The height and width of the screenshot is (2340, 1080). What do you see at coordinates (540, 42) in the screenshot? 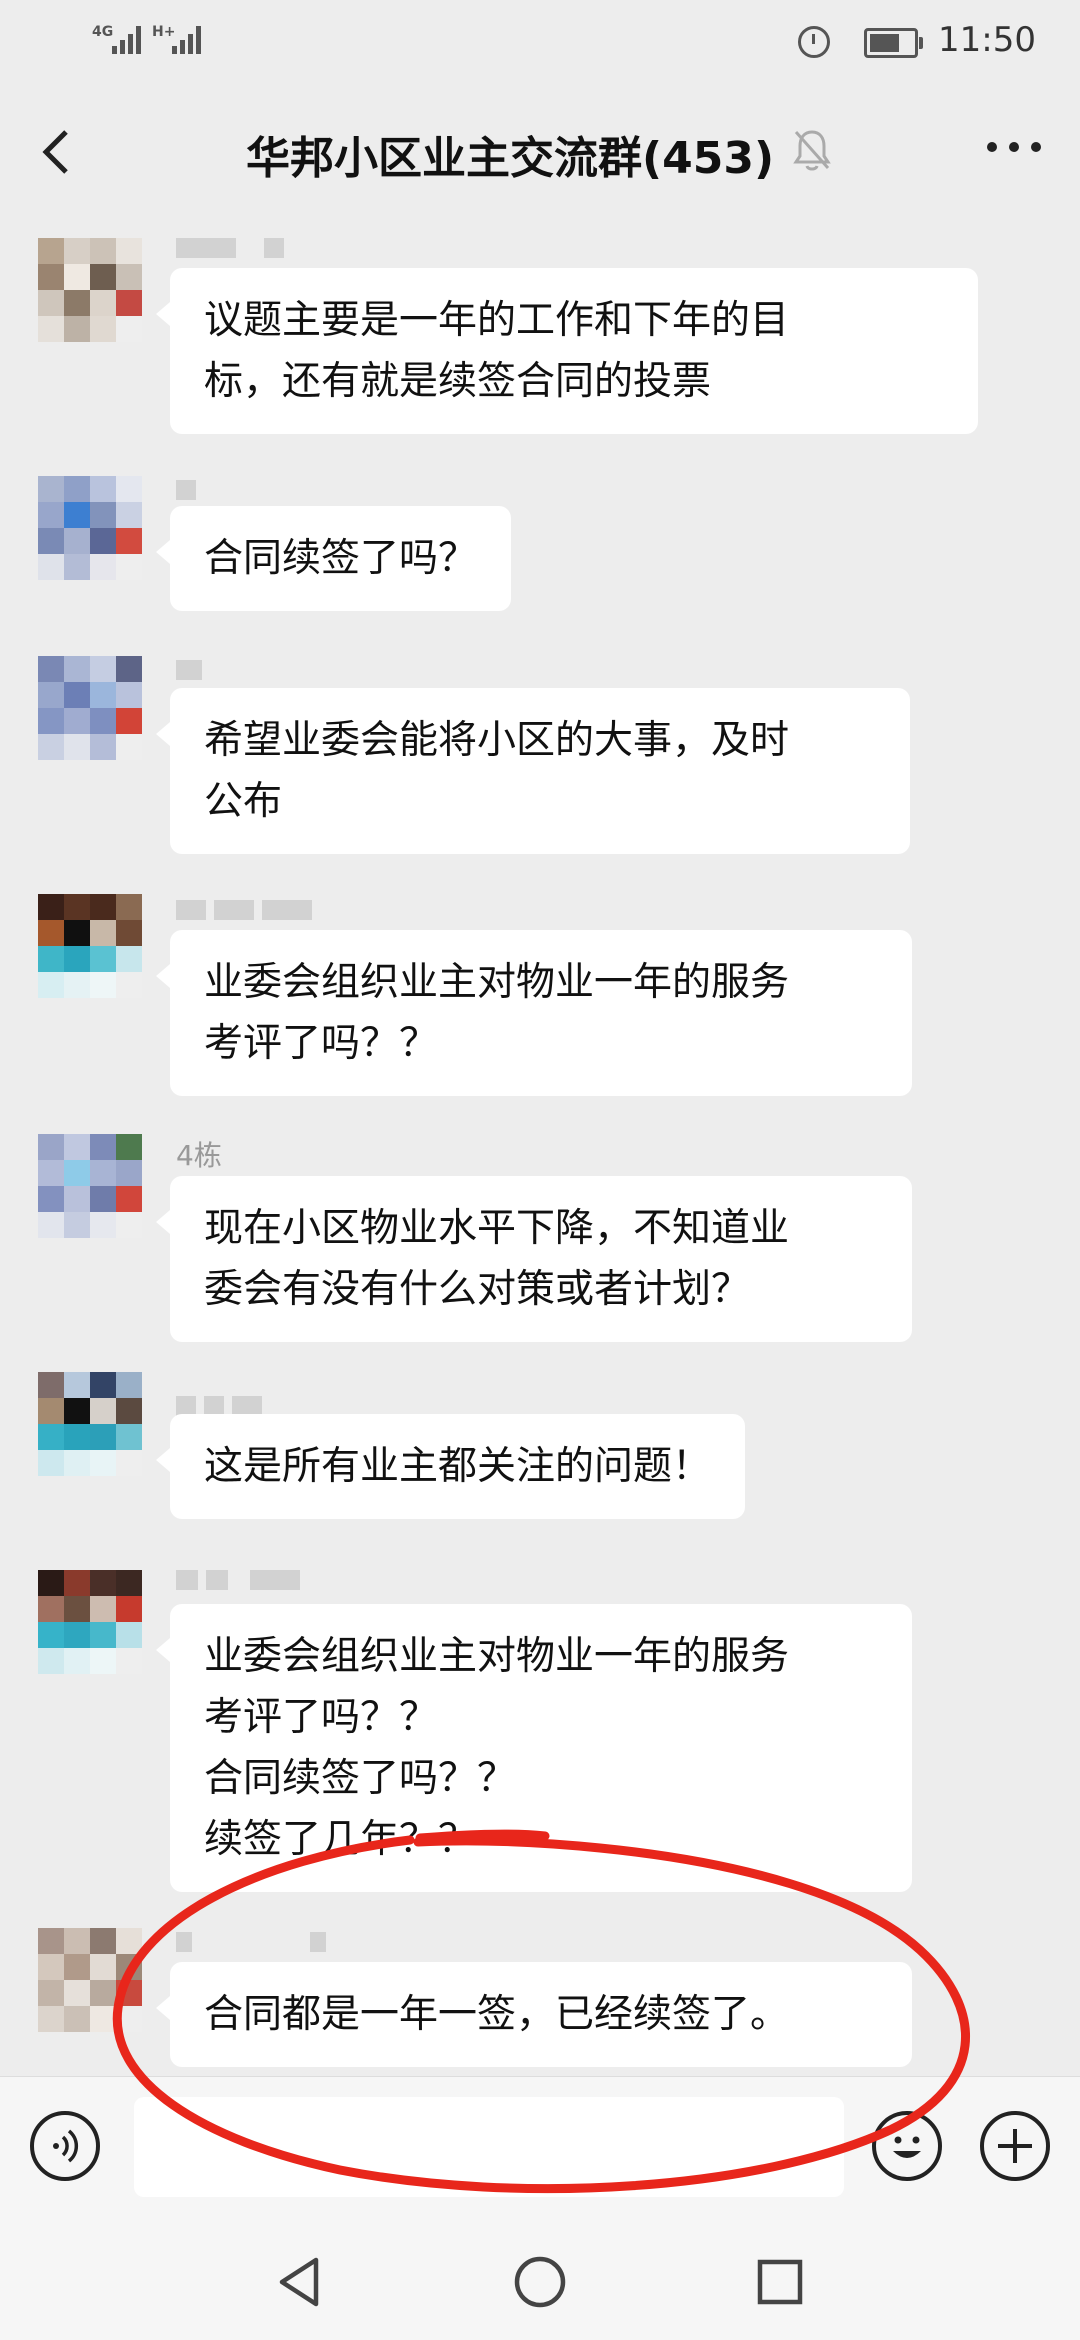
I see `status-bar: 4G H+ 11:50` at bounding box center [540, 42].